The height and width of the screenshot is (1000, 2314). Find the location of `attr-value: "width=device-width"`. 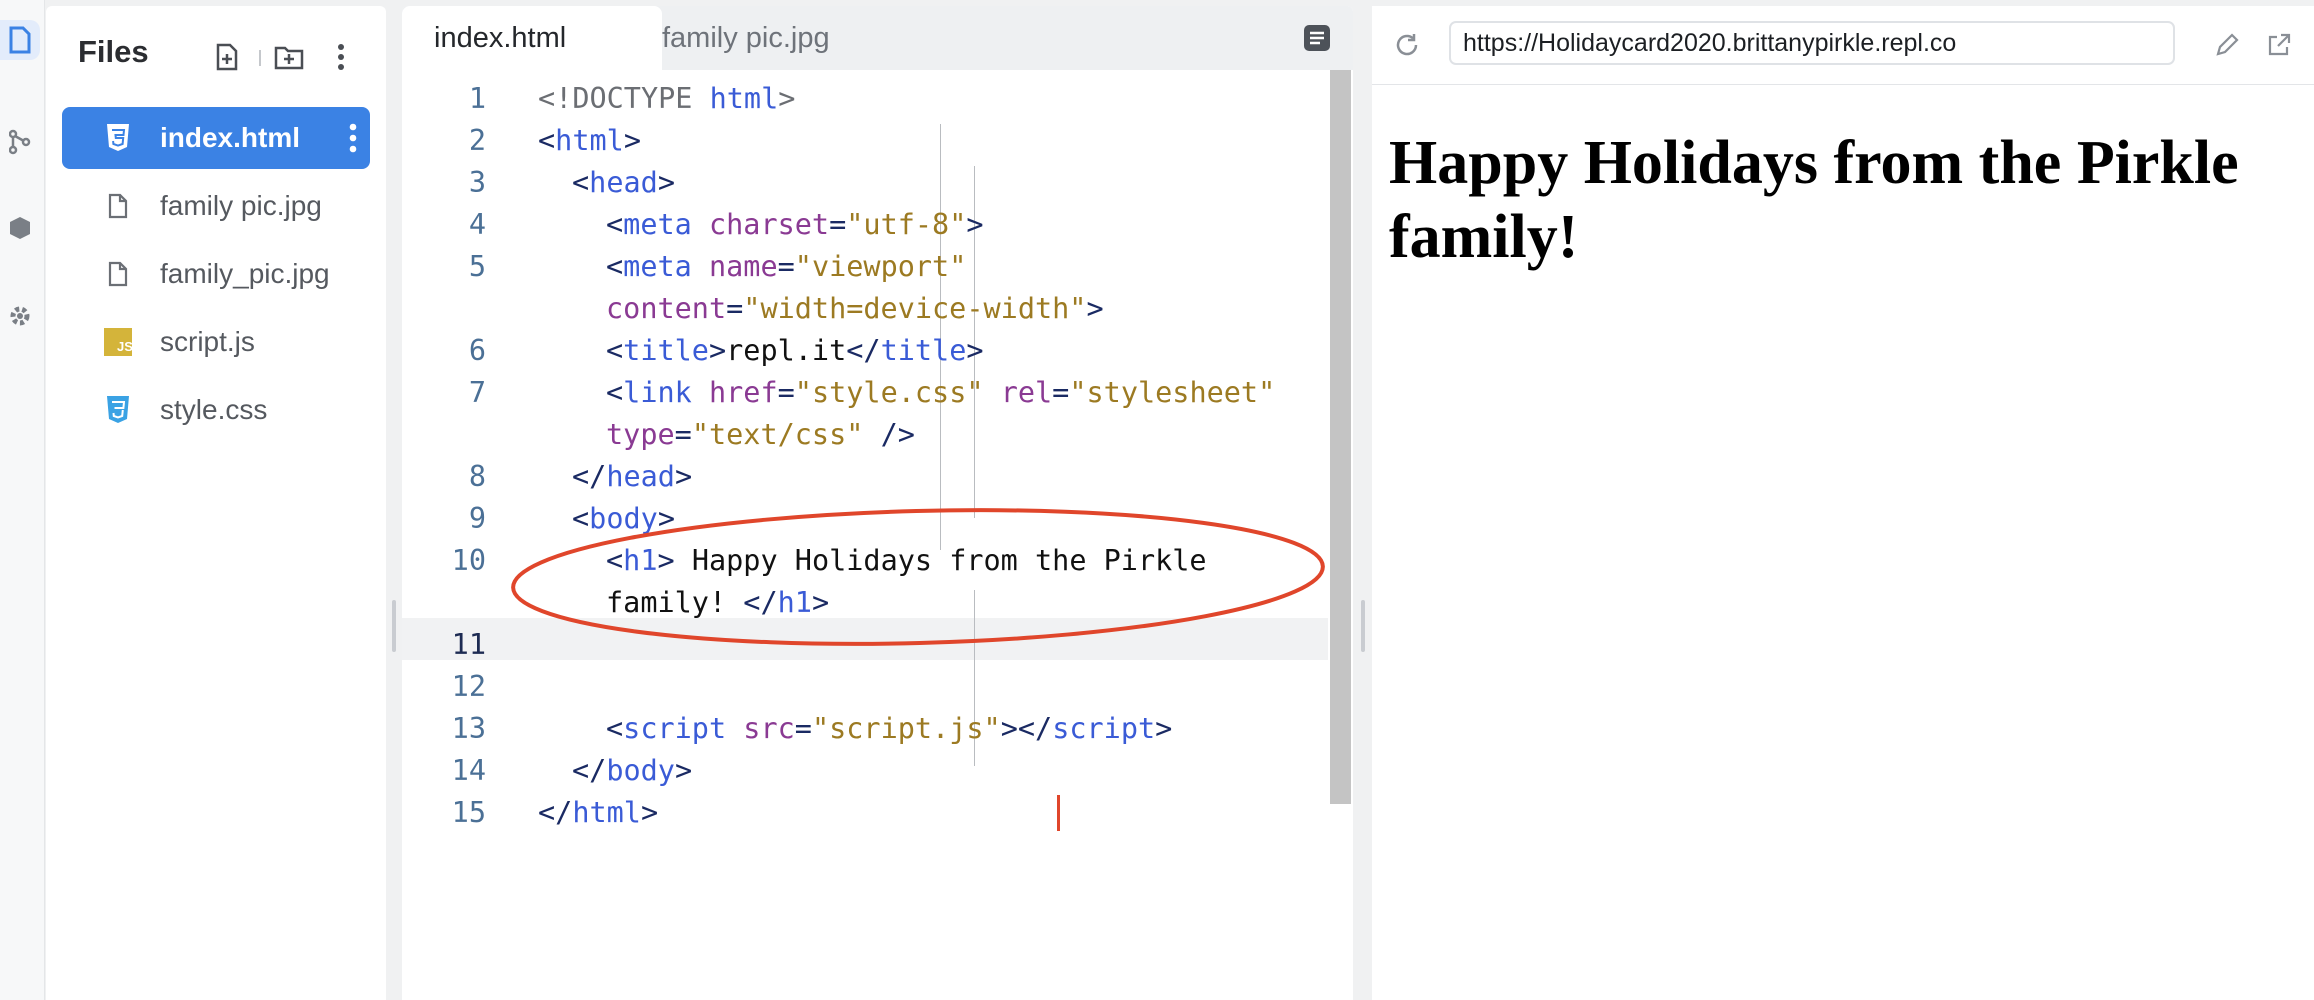

attr-value: "width=device-width" is located at coordinates (915, 308).